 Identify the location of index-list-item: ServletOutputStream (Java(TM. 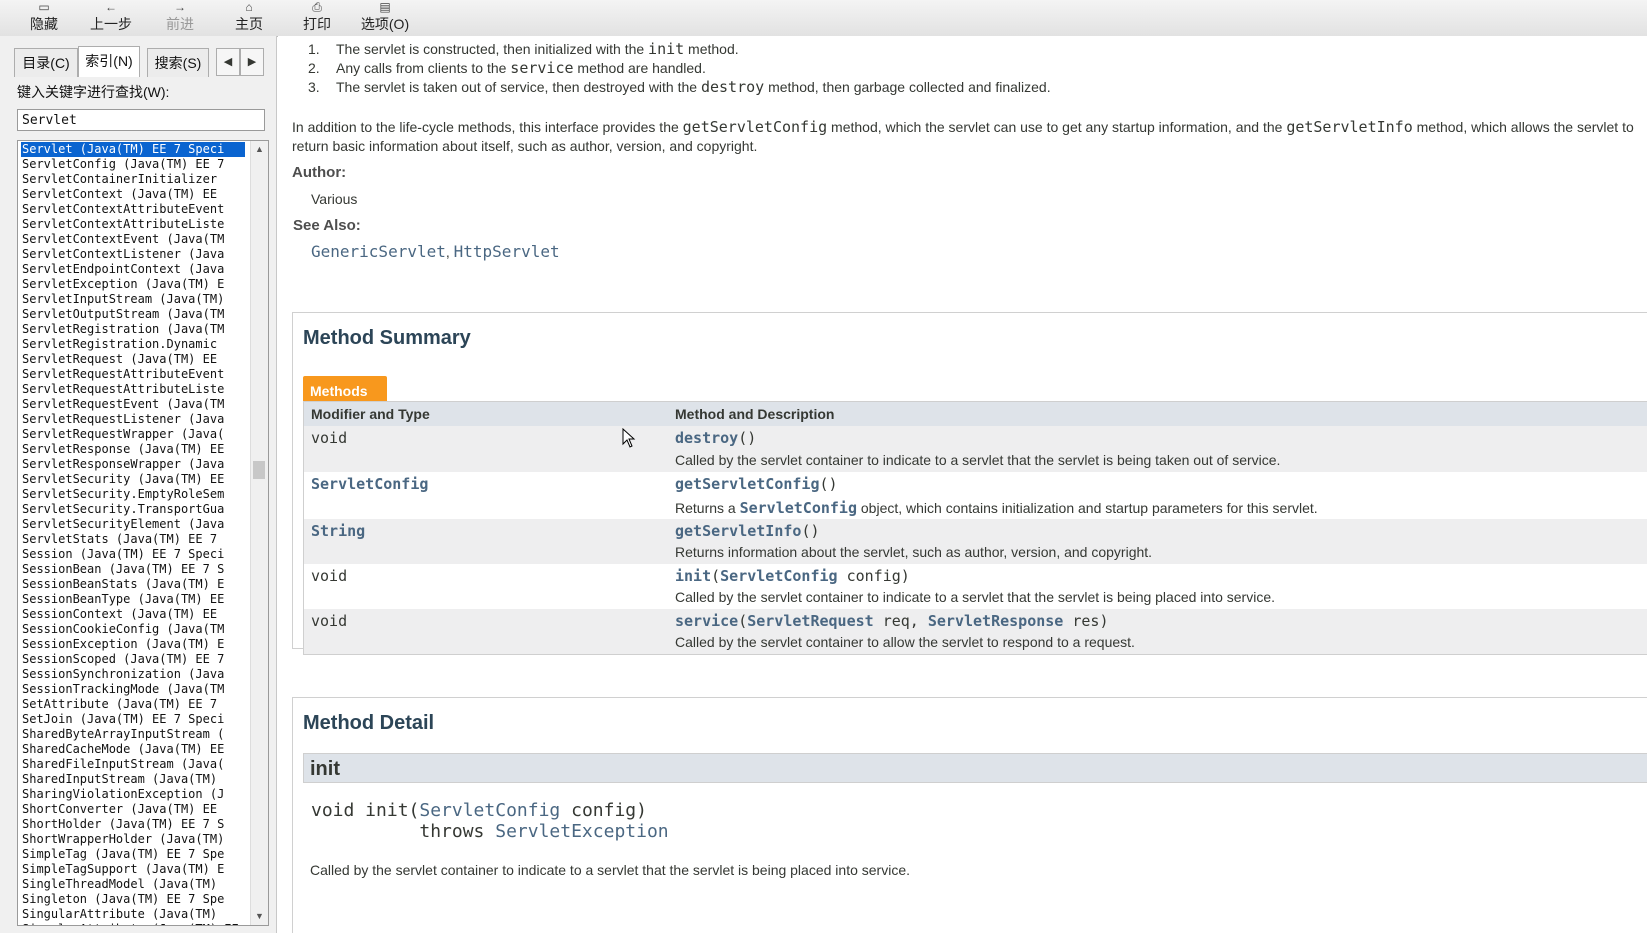
(133, 314).